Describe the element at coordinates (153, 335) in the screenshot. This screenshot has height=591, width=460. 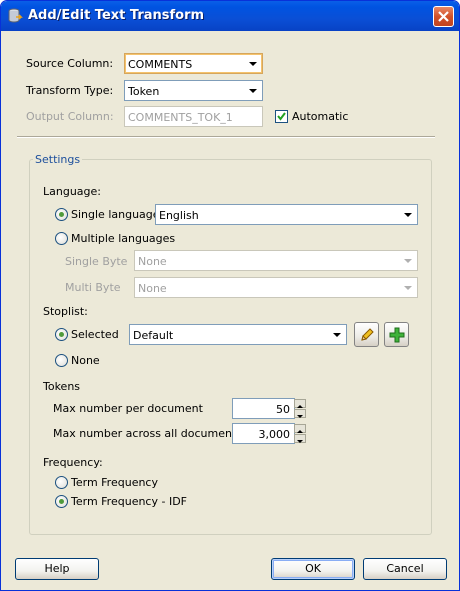
I see `stoplist-value: Default` at that location.